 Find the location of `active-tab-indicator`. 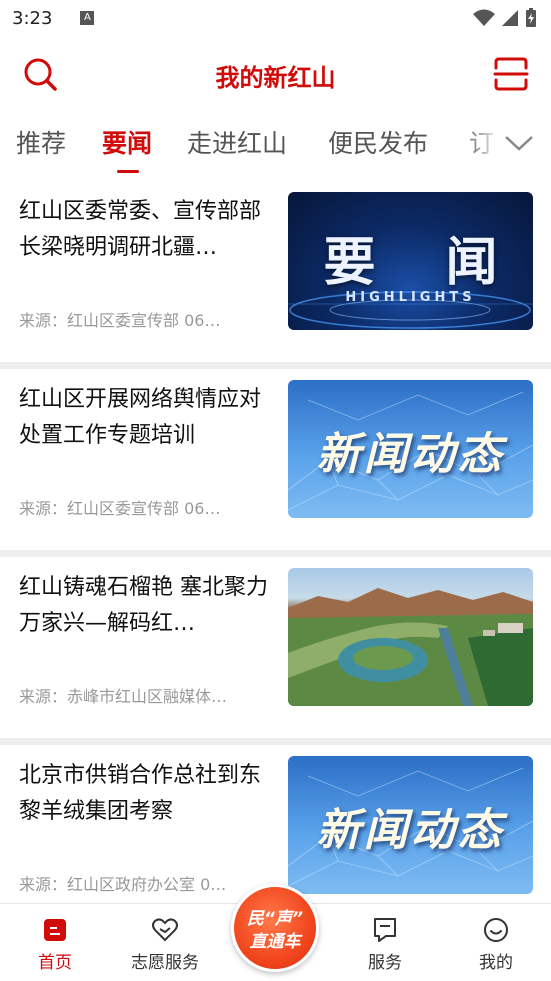

active-tab-indicator is located at coordinates (128, 171).